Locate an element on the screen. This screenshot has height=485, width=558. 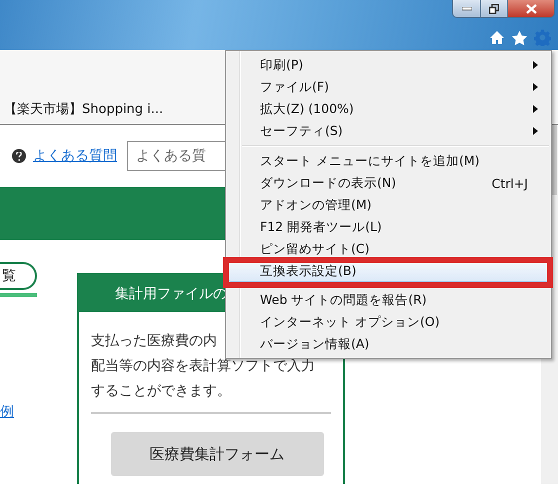
menu-item: セーフティ(S) is located at coordinates (388, 131).